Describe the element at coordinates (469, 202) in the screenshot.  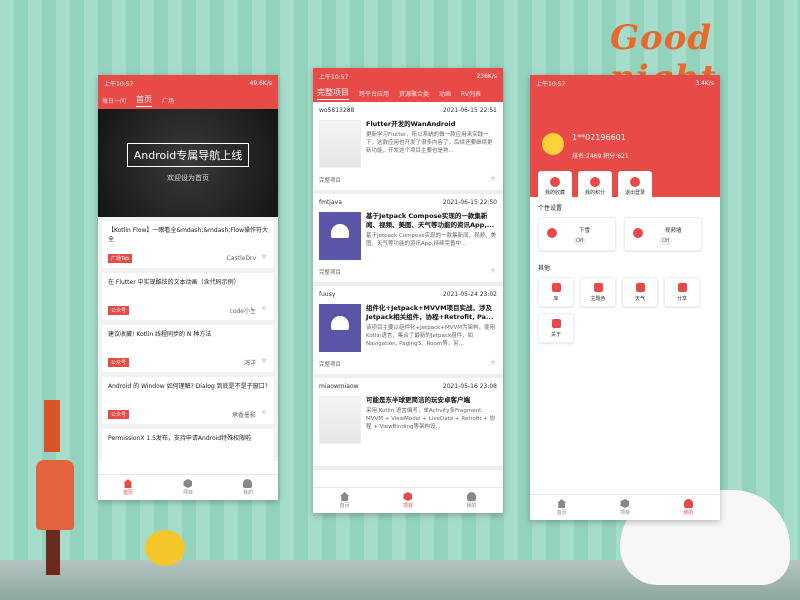
I see `article-date: 2021-06-15 22:50` at that location.